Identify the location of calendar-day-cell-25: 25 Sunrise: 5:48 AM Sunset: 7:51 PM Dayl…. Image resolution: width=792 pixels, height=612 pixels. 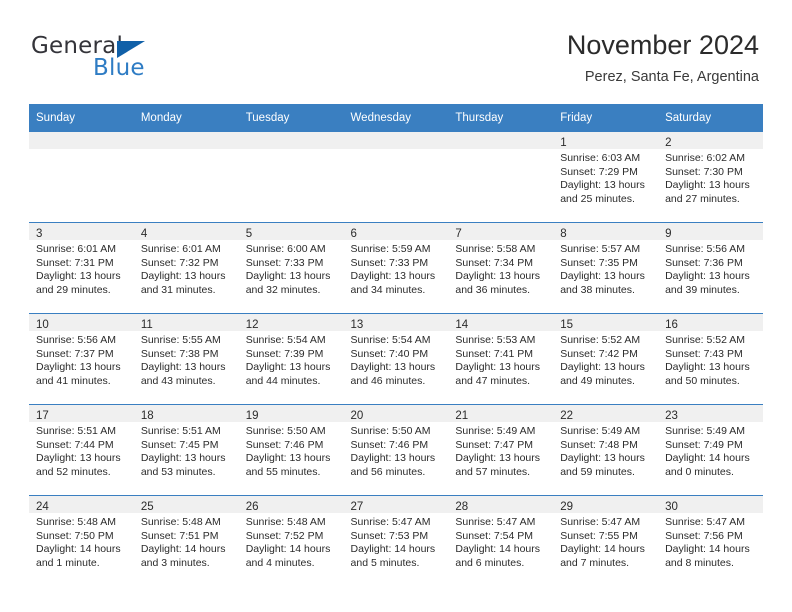
(186, 540).